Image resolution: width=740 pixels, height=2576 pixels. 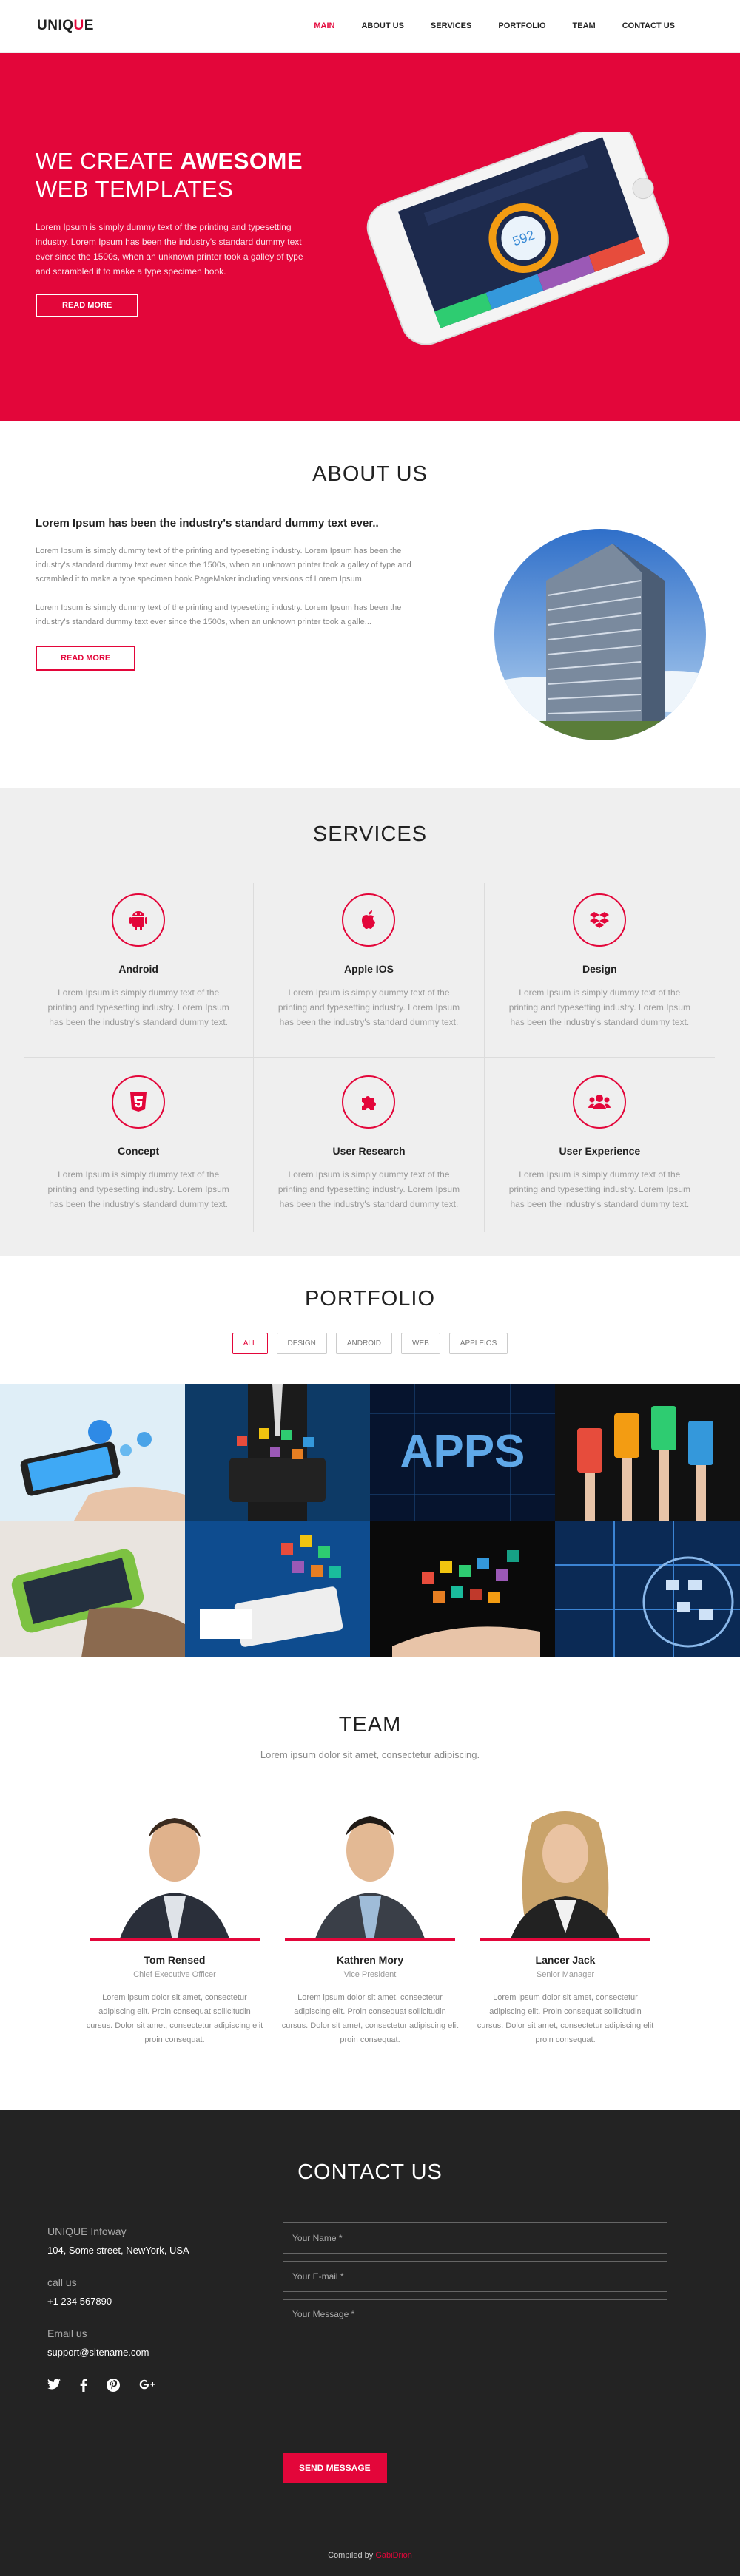 What do you see at coordinates (370, 1960) in the screenshot?
I see `member-name: Kathren Mory` at bounding box center [370, 1960].